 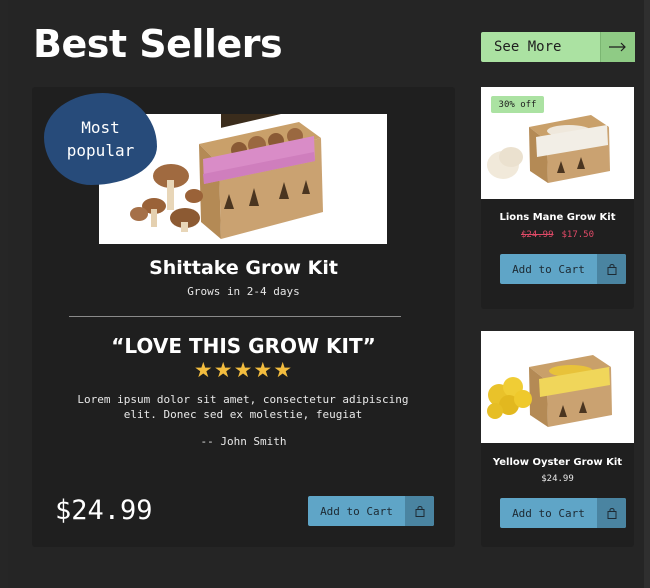 What do you see at coordinates (158, 44) in the screenshot?
I see `page-title: Best Sellers` at bounding box center [158, 44].